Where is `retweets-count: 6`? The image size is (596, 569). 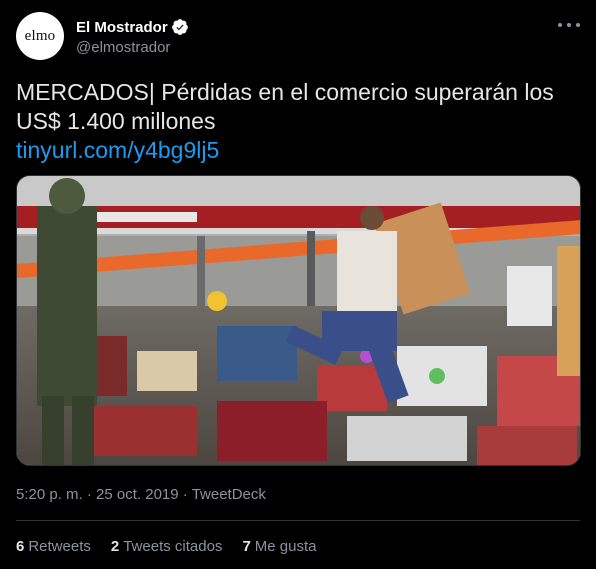
retweets-count: 6 is located at coordinates (20, 546).